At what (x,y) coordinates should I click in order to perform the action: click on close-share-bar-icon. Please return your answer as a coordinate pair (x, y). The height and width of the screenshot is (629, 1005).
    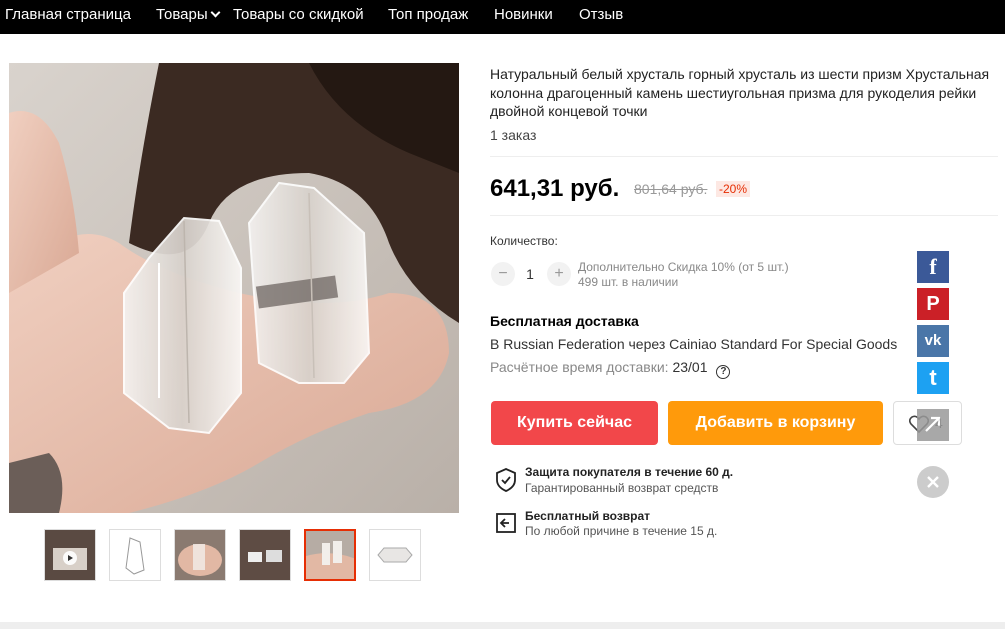
    Looking at the image, I should click on (933, 482).